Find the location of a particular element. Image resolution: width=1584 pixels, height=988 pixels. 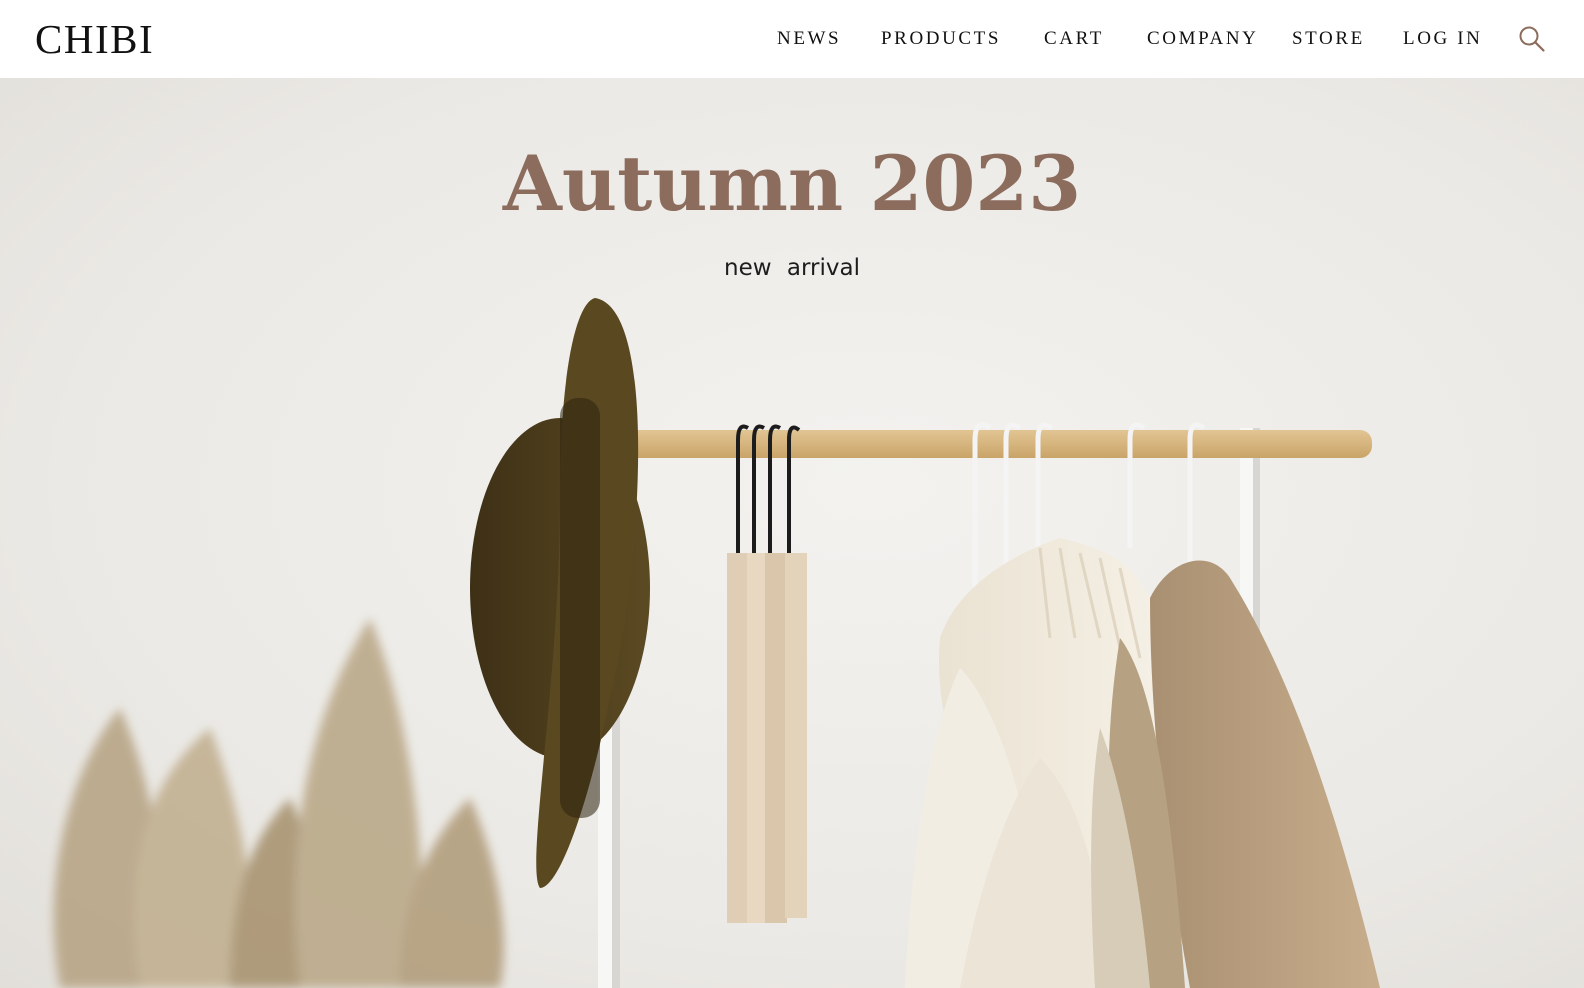

nav-item-company: COMPANY is located at coordinates (1202, 39).